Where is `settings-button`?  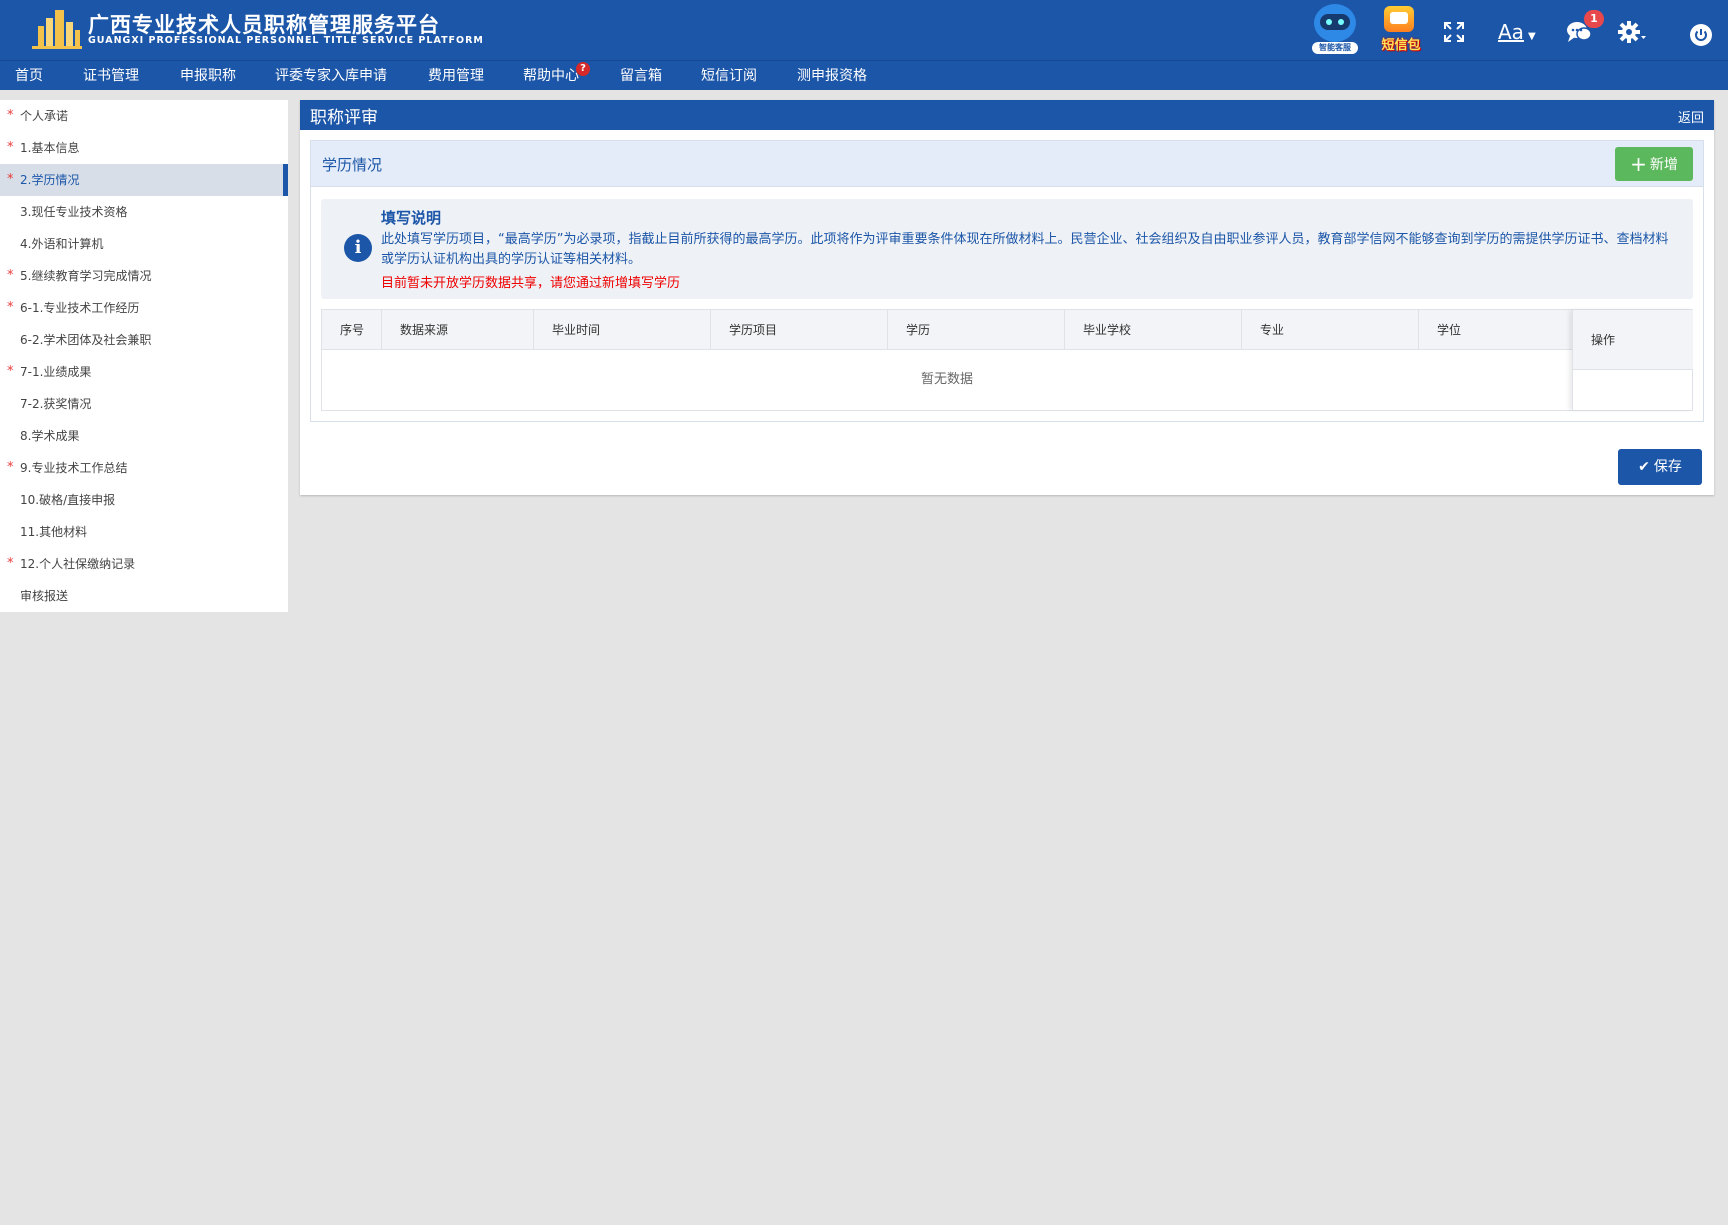
settings-button is located at coordinates (1632, 33).